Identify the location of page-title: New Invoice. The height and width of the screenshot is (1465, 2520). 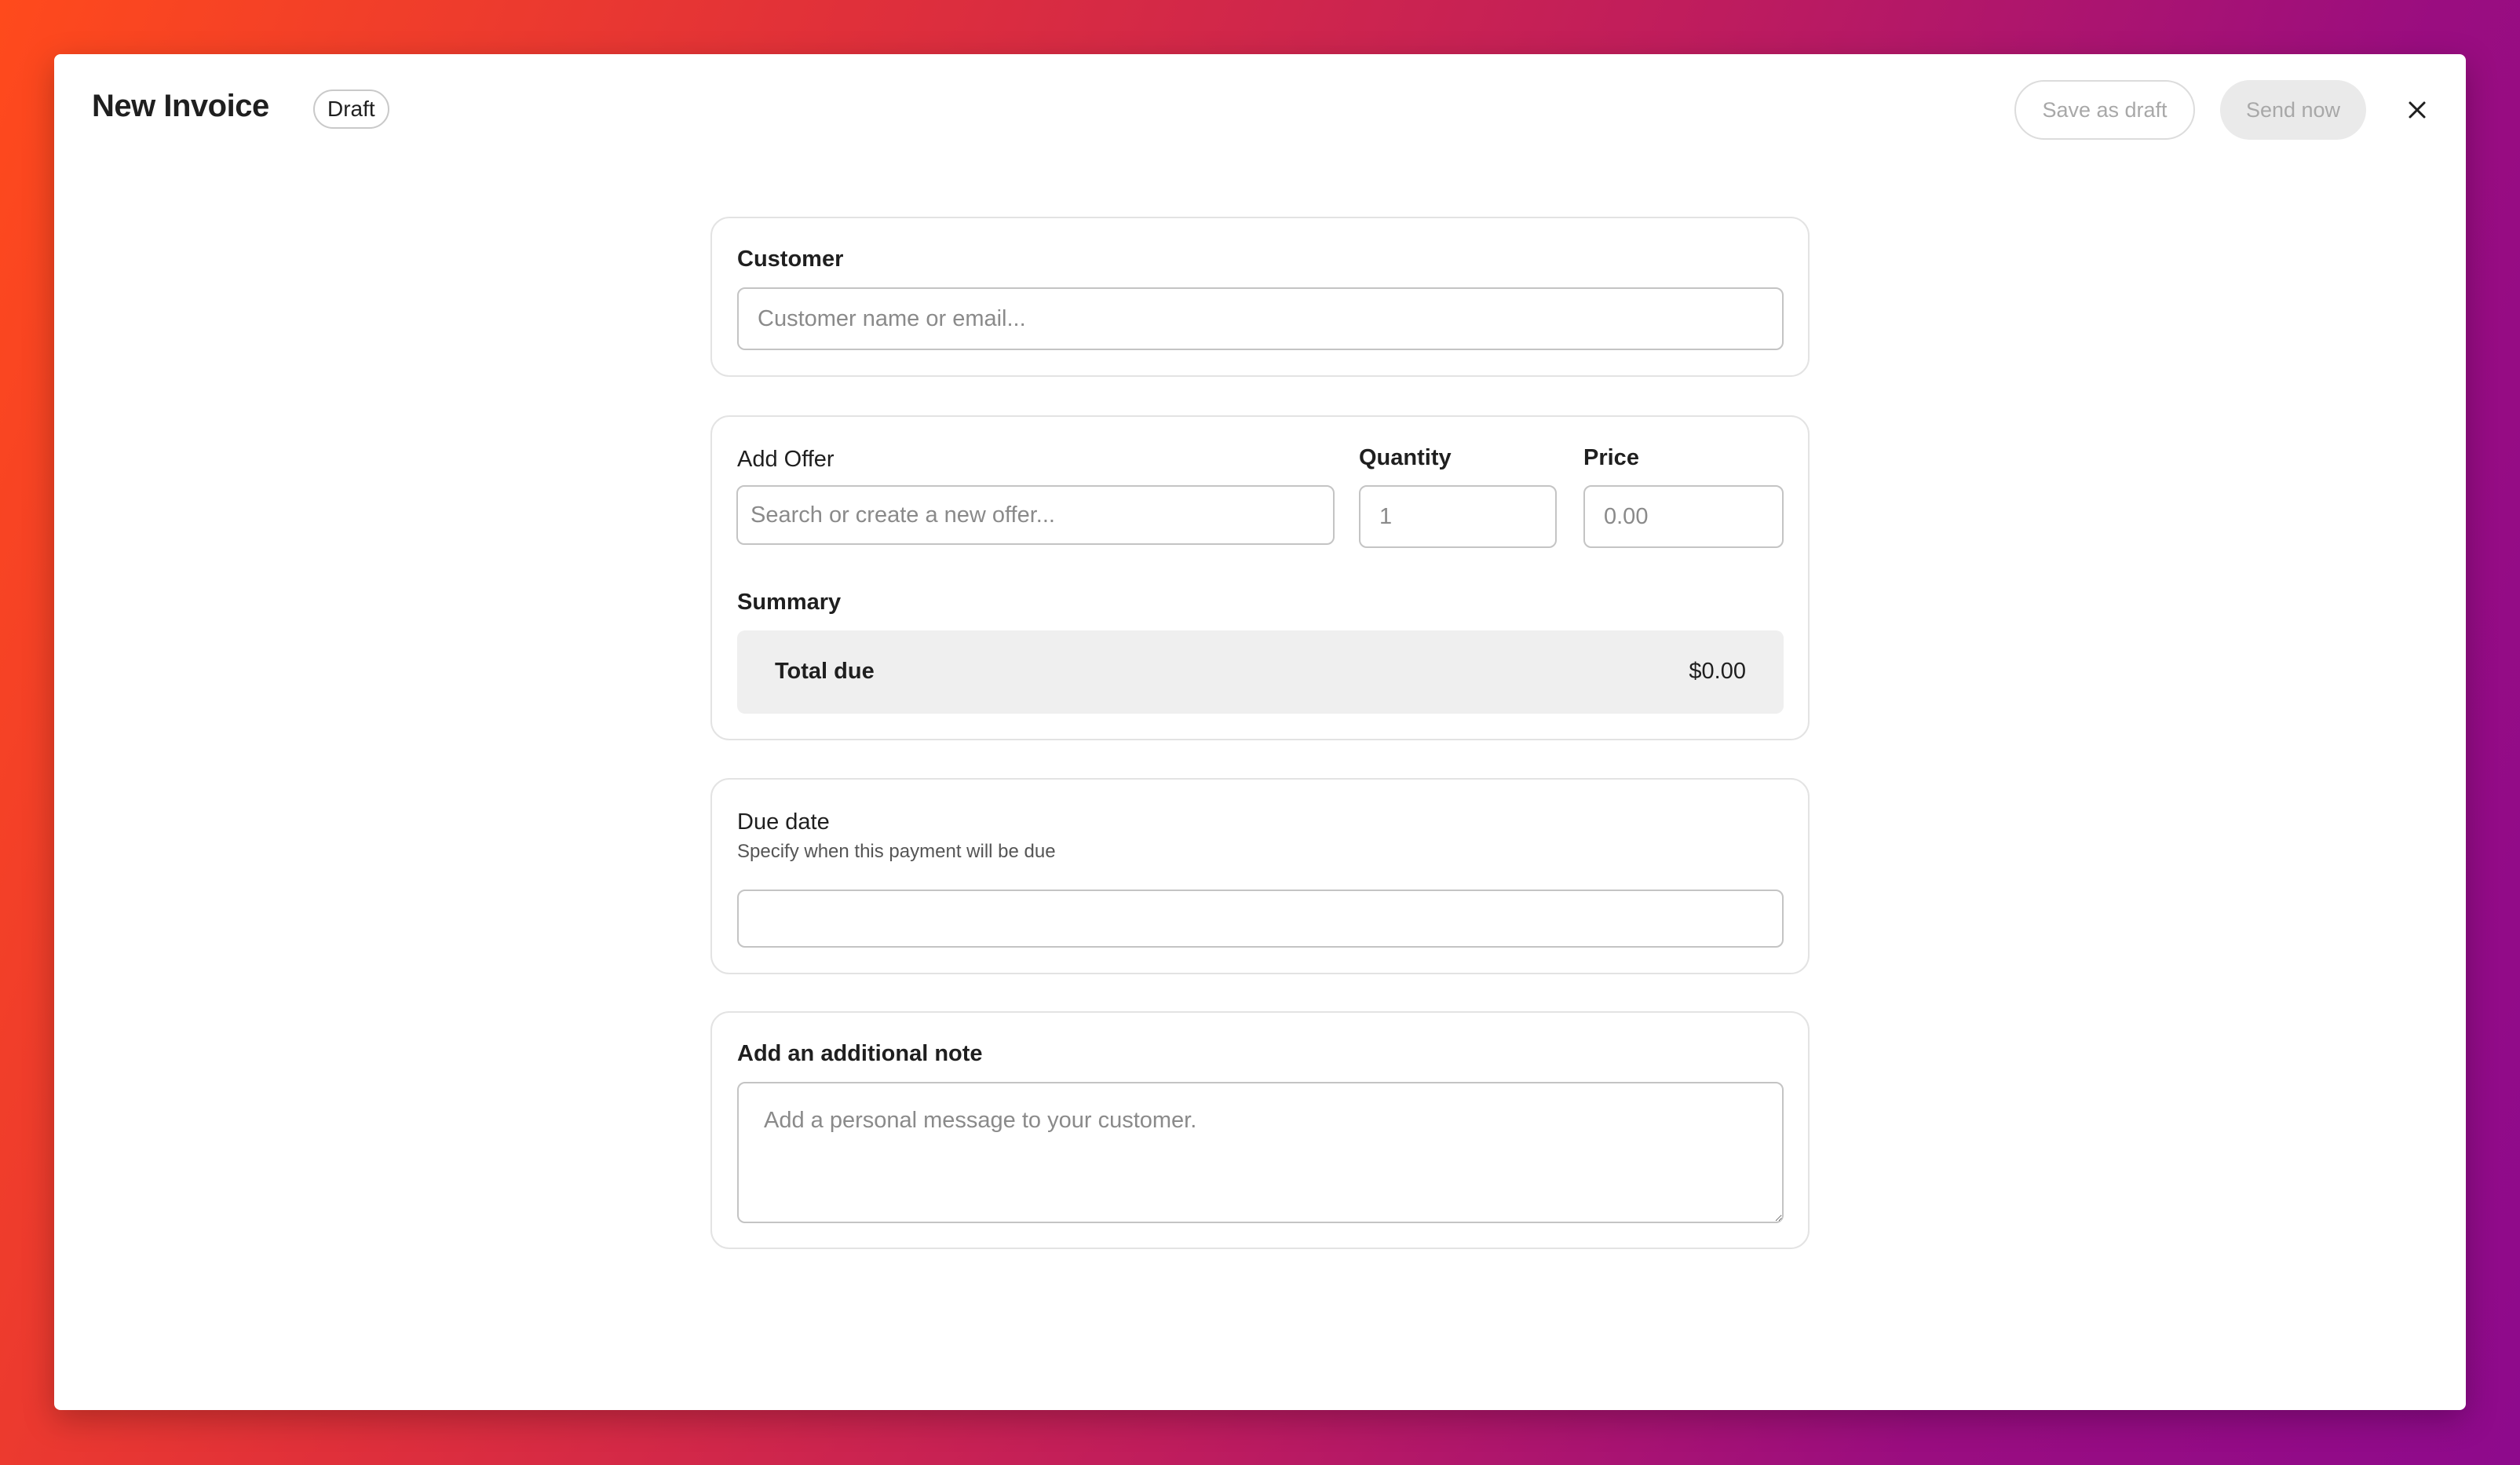
(180, 106).